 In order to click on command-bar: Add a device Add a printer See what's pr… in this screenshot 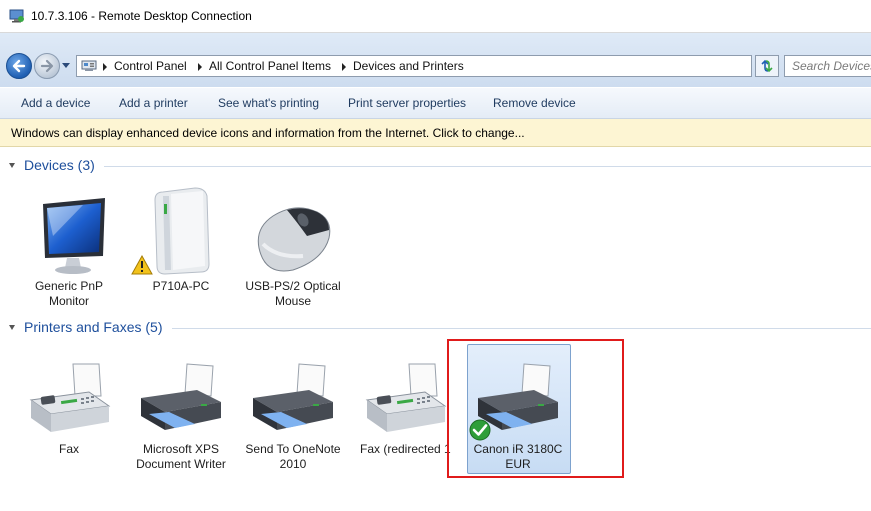, I will do `click(435, 103)`.